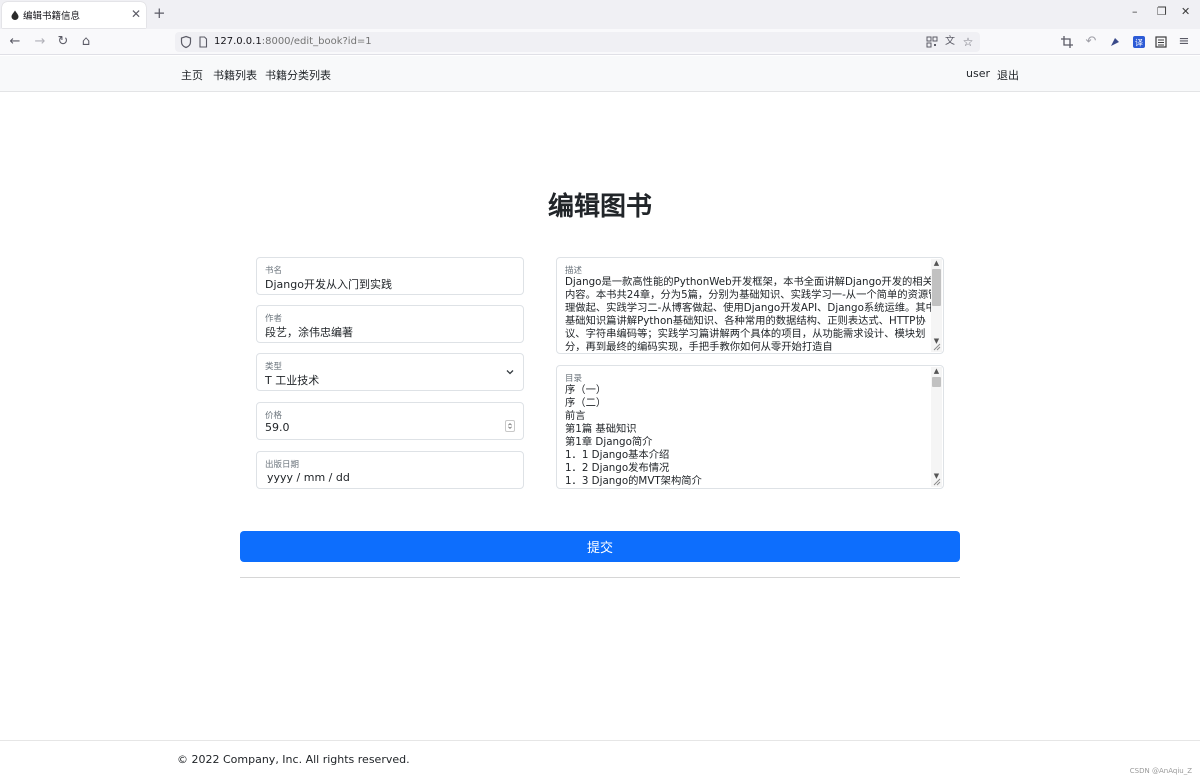  What do you see at coordinates (274, 271) in the screenshot?
I see `book-name-label: 书名` at bounding box center [274, 271].